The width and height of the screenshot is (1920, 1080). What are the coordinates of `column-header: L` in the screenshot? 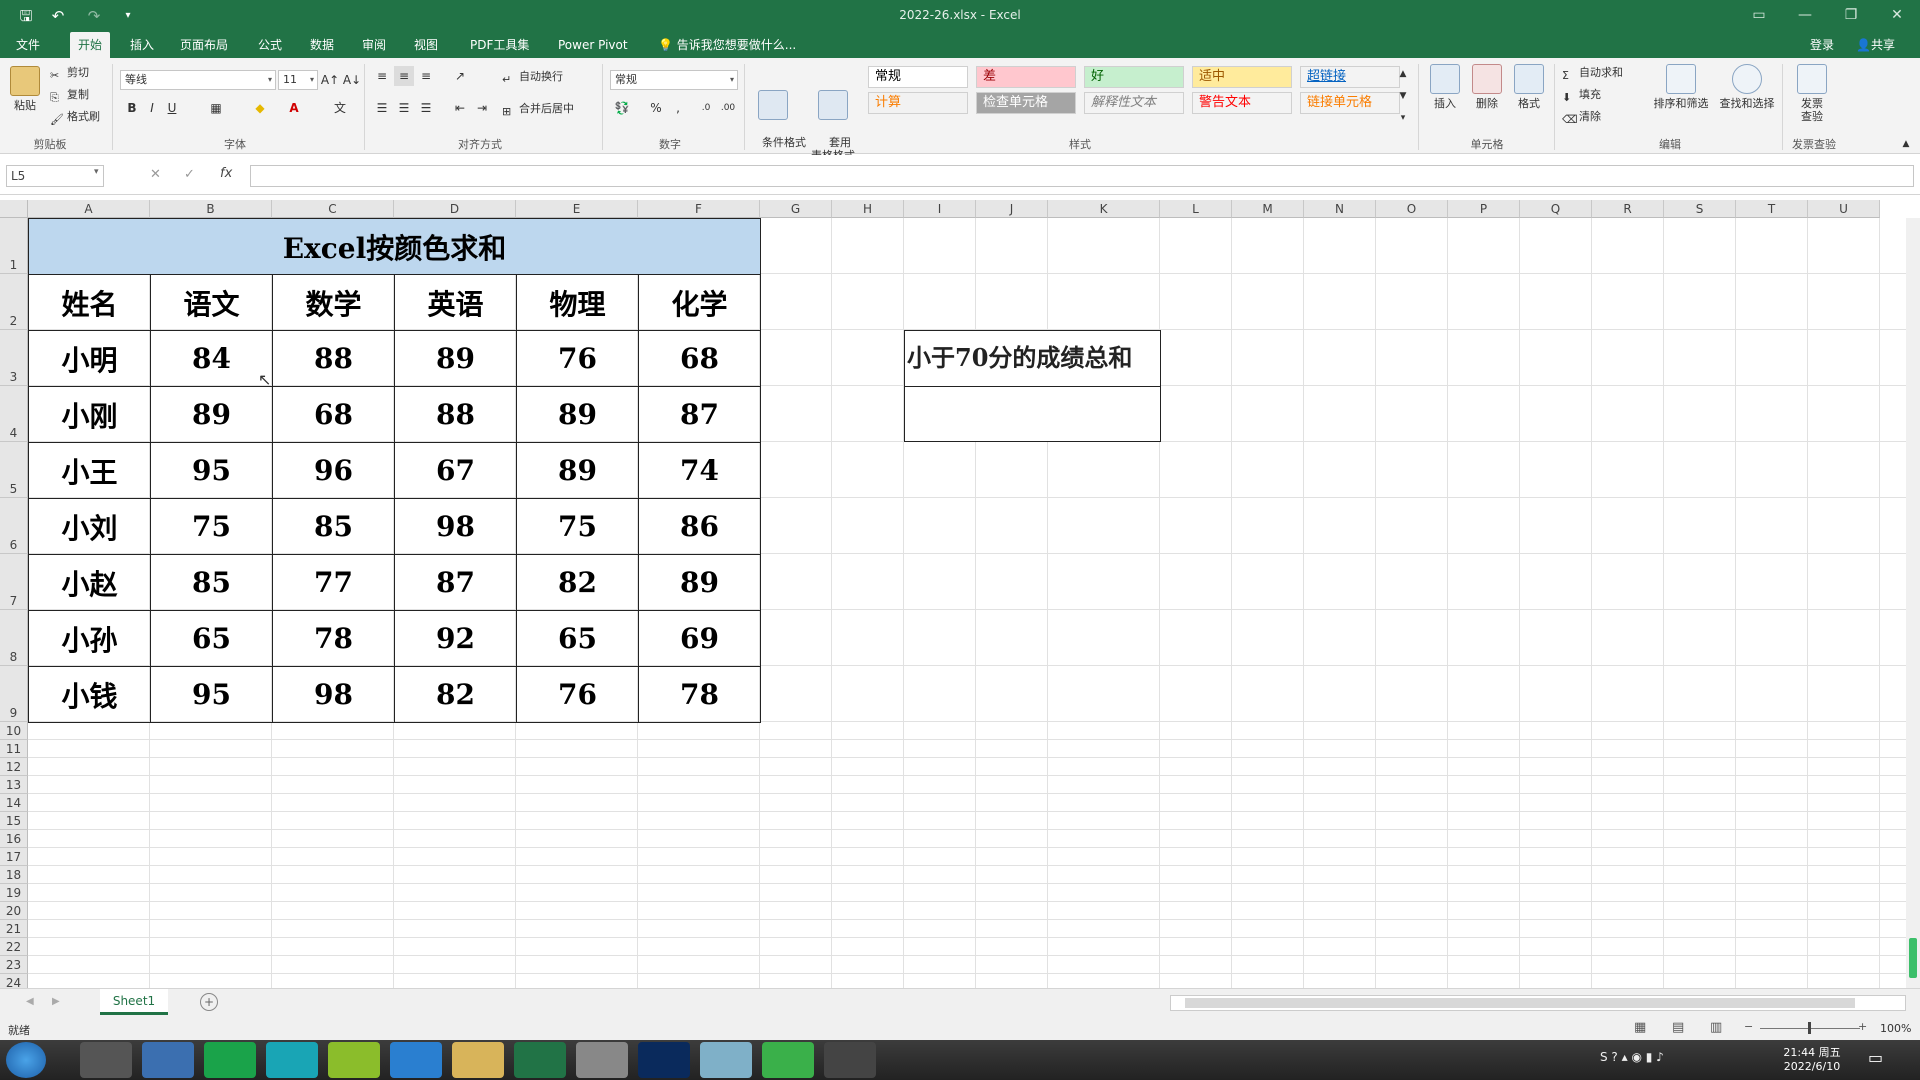 It's located at (1196, 209).